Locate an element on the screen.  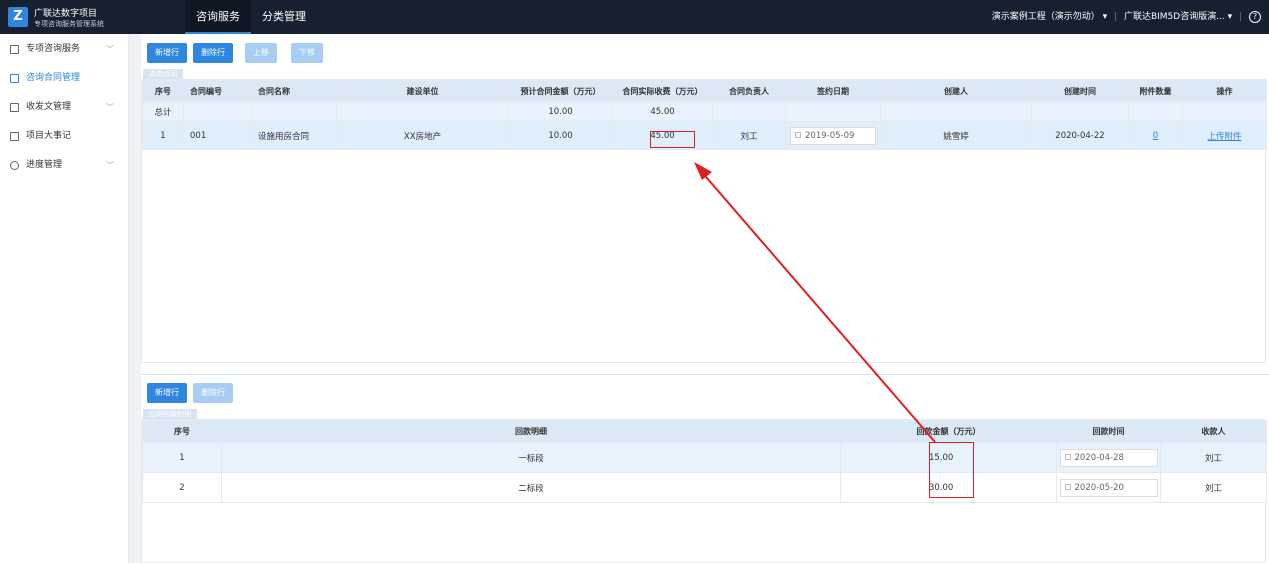
lower-add-row-button: 新增行 is located at coordinates (167, 393).